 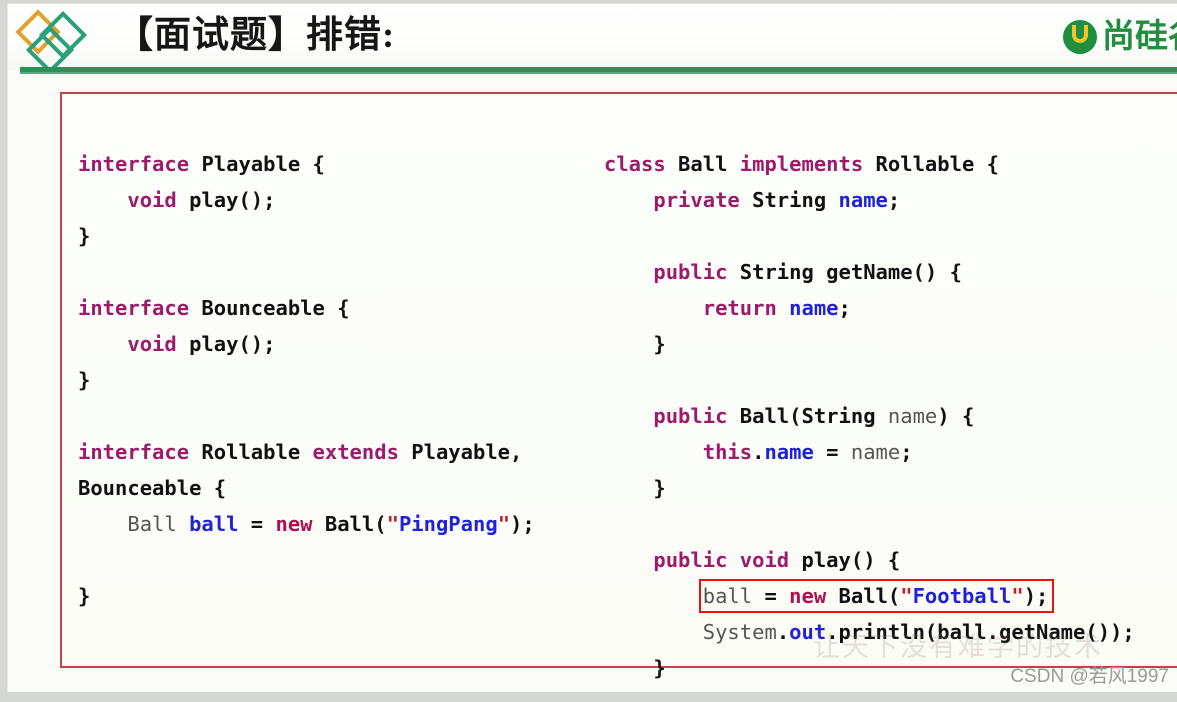 What do you see at coordinates (844, 272) in the screenshot?
I see `code-token: String getName() {` at bounding box center [844, 272].